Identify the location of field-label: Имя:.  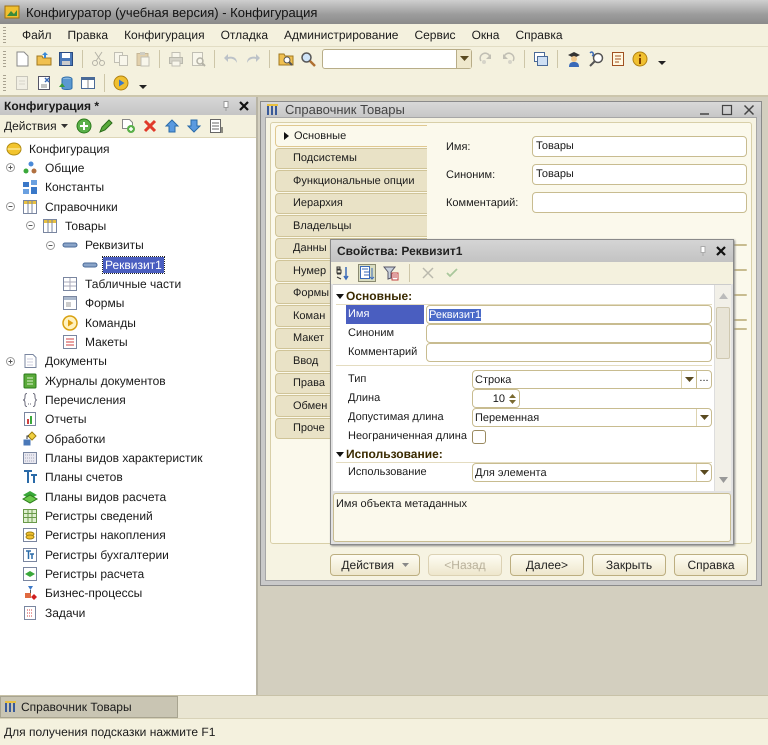
(459, 146).